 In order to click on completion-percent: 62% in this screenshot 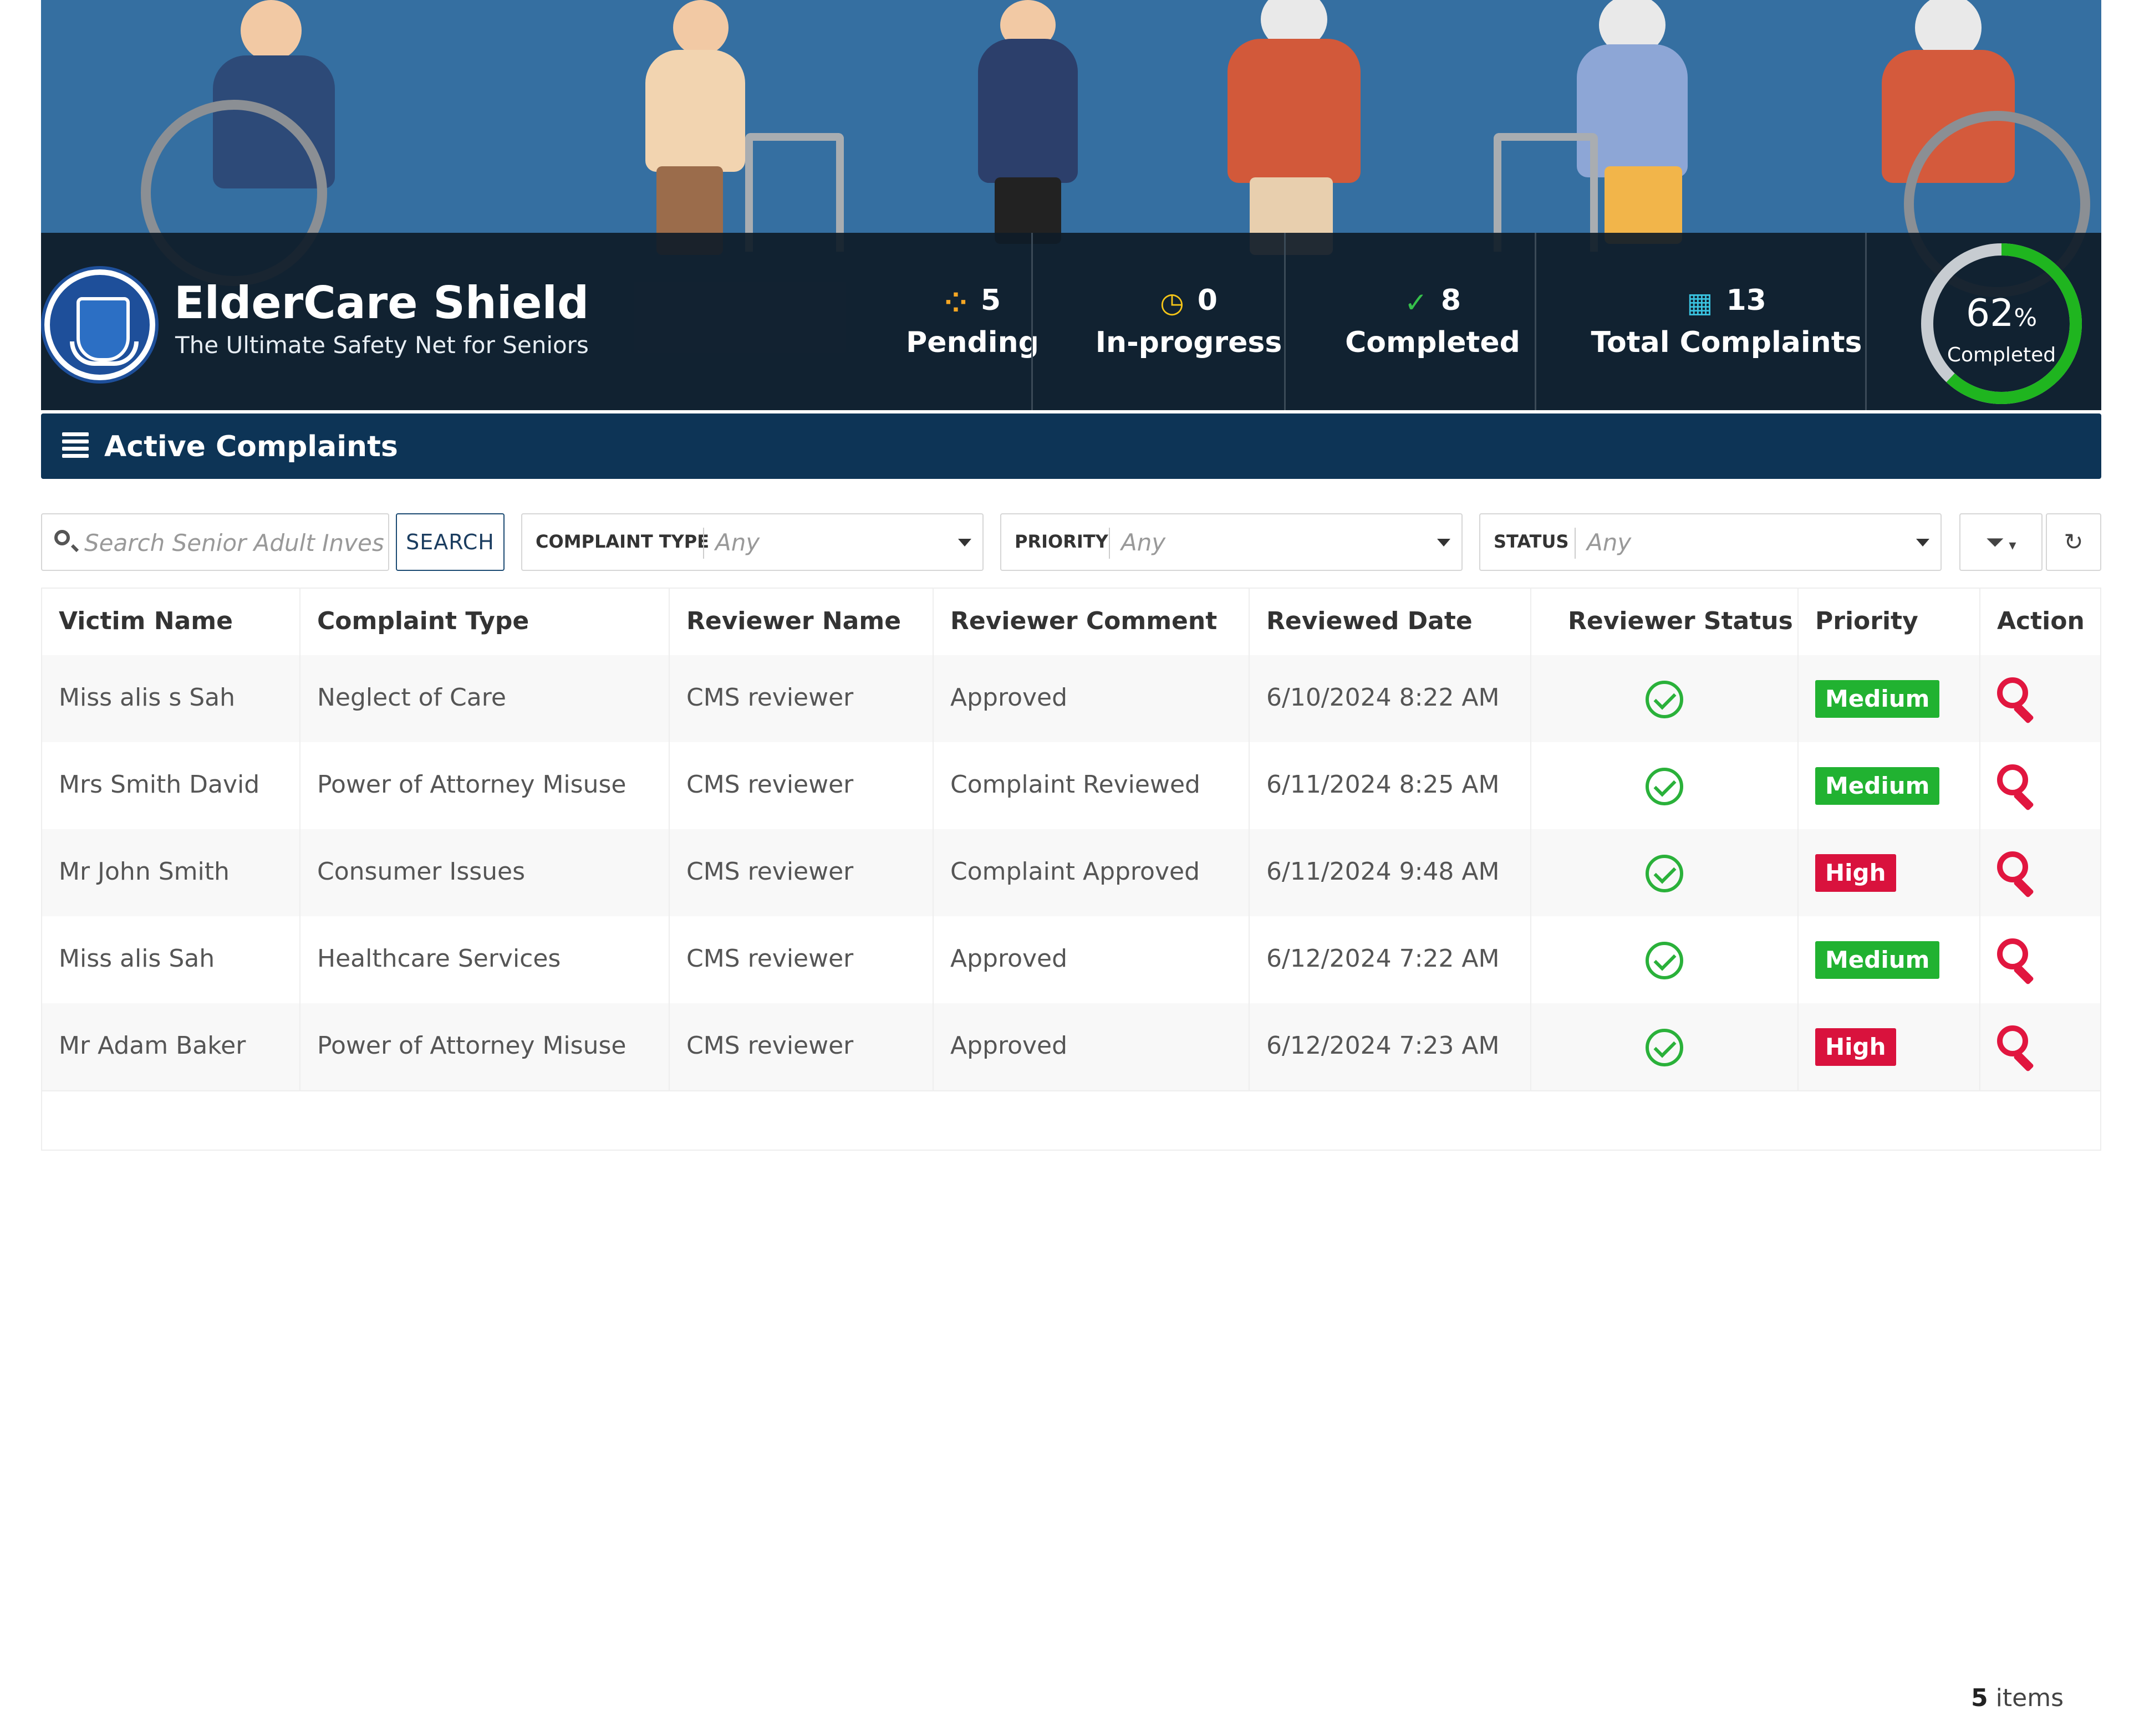, I will do `click(2002, 313)`.